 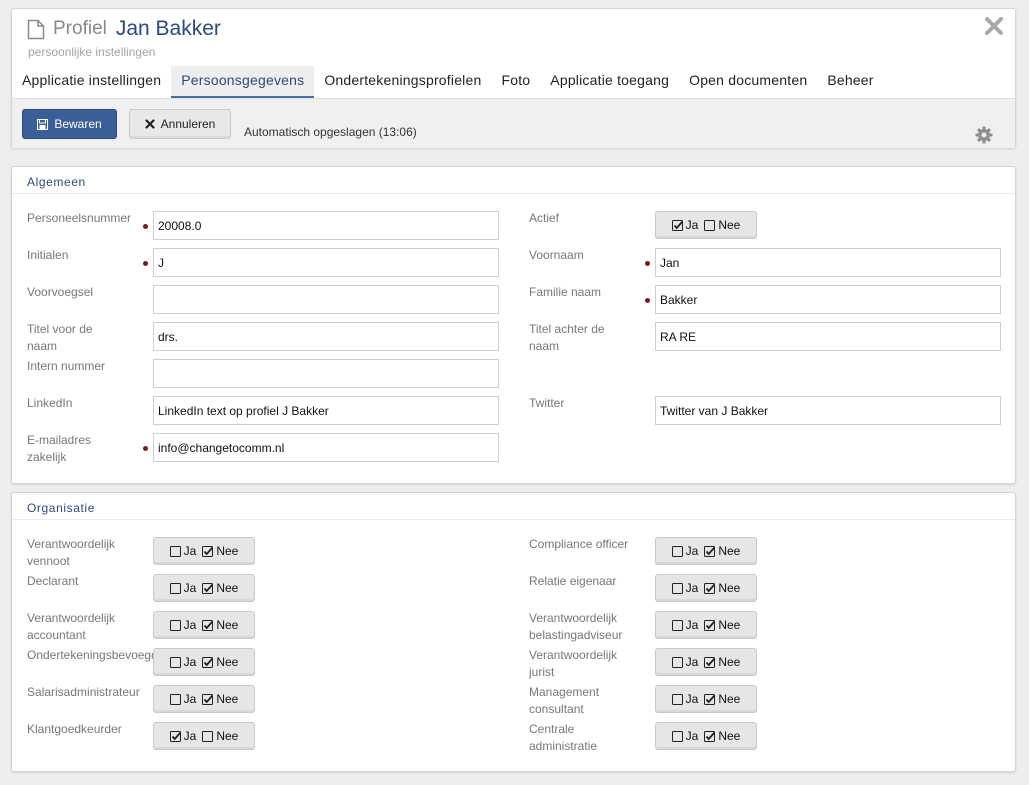 I want to click on compliance-officer-label: Compliance officer, so click(x=579, y=544).